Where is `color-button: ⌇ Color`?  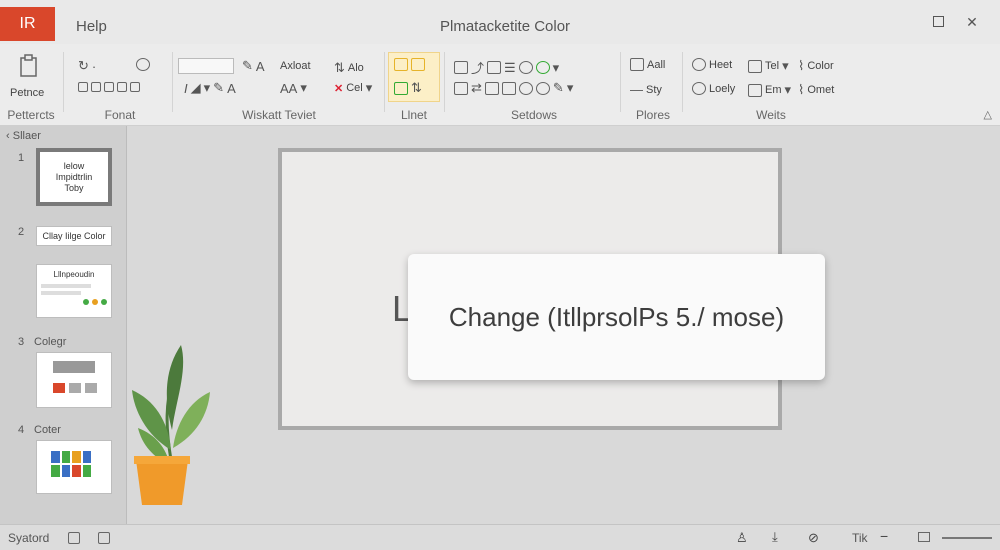
color-button: ⌇ Color is located at coordinates (816, 66).